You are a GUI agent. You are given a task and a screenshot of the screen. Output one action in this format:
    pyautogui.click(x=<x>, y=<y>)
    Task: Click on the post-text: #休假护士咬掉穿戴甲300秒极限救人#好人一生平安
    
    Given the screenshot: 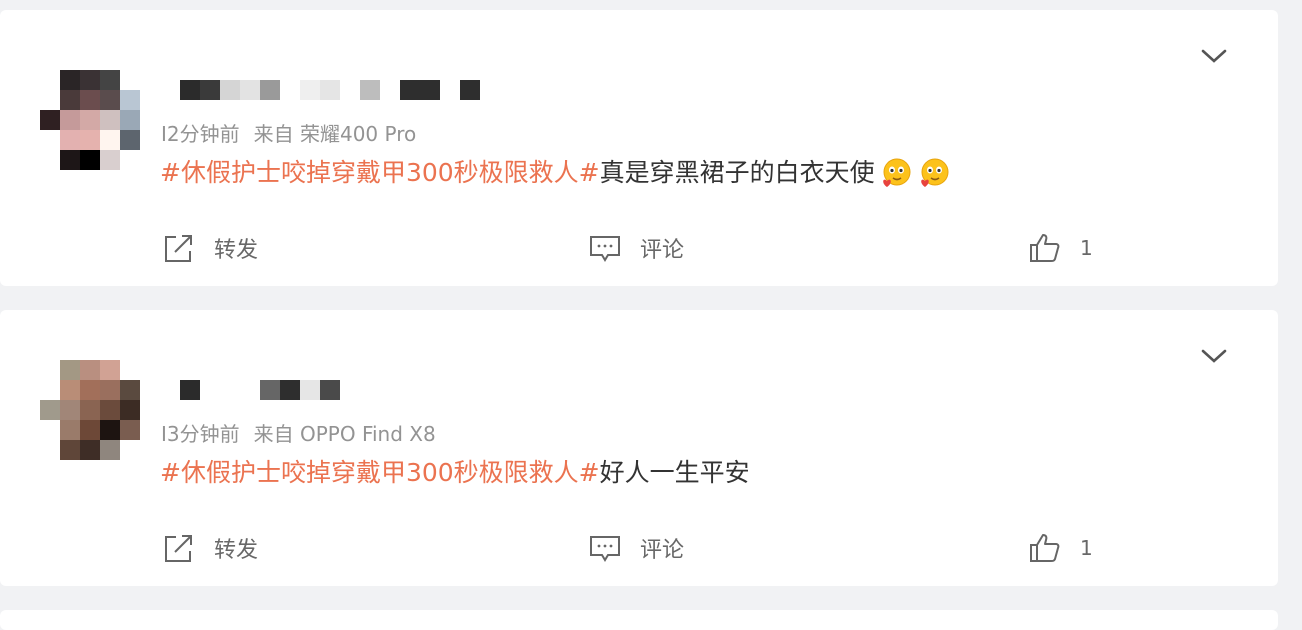 What is the action you would take?
    pyautogui.click(x=455, y=473)
    